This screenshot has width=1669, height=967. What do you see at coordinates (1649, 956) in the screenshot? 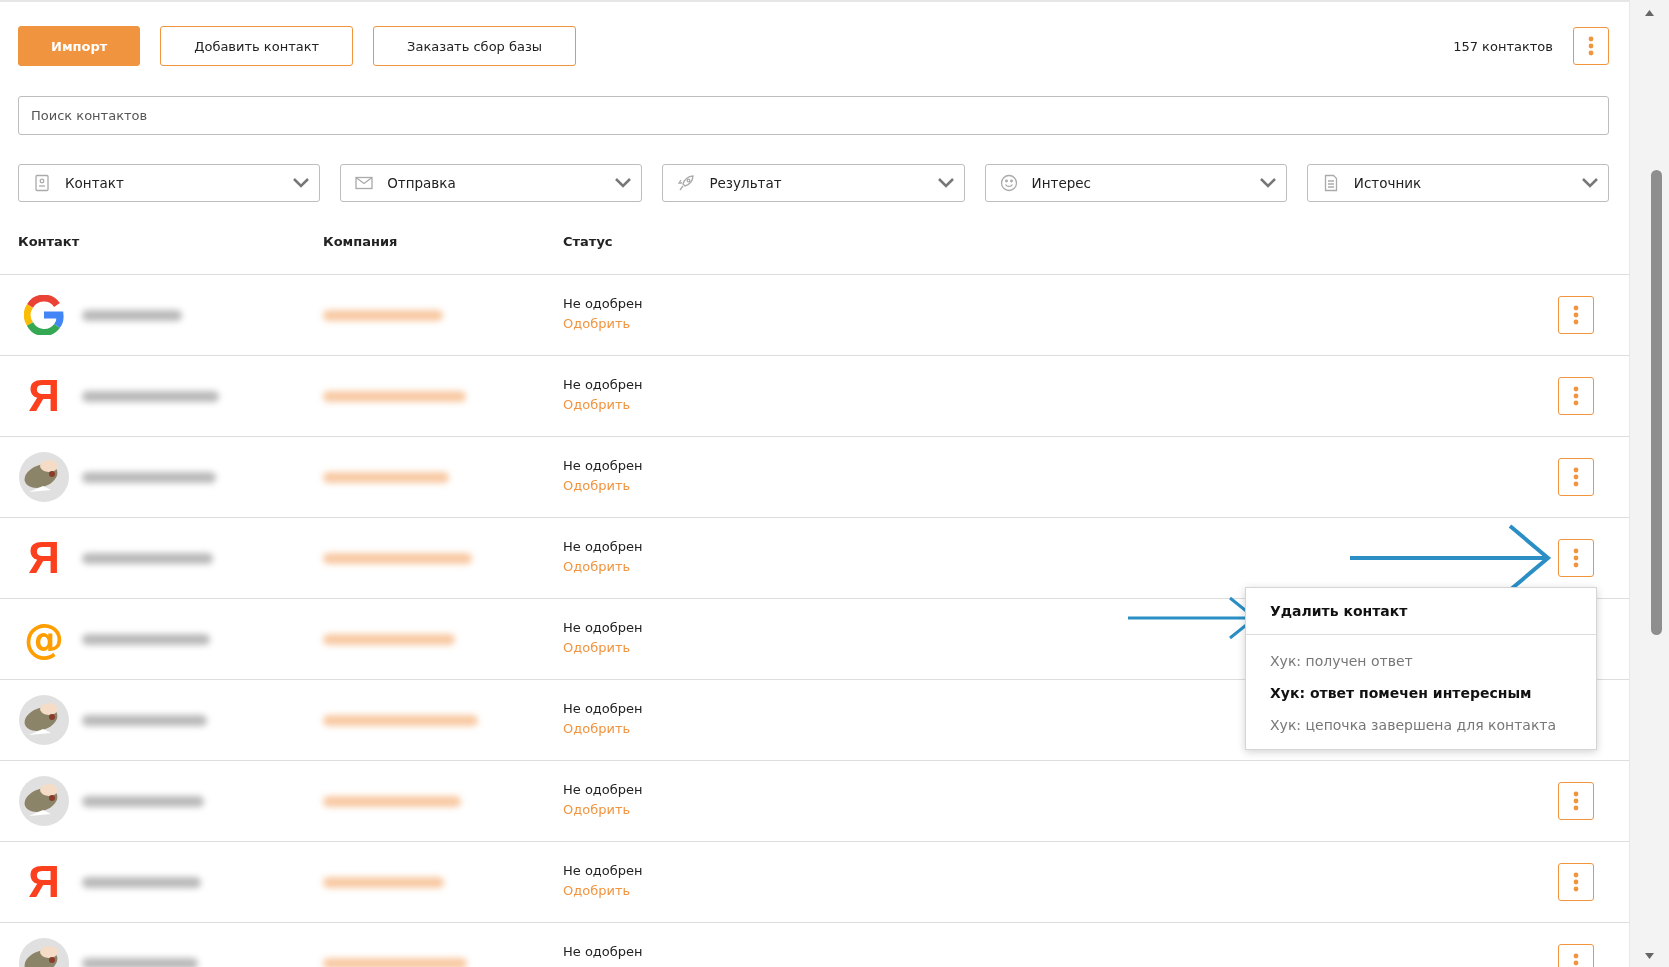
I see `scroll-down-icon` at bounding box center [1649, 956].